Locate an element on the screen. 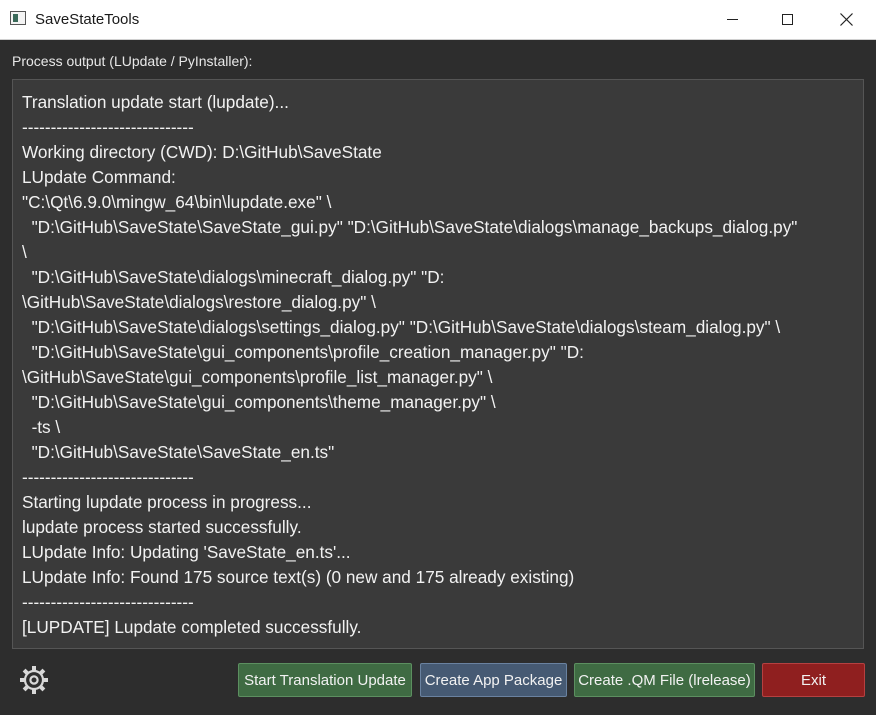  create-app-package-button: Create App Package is located at coordinates (493, 680).